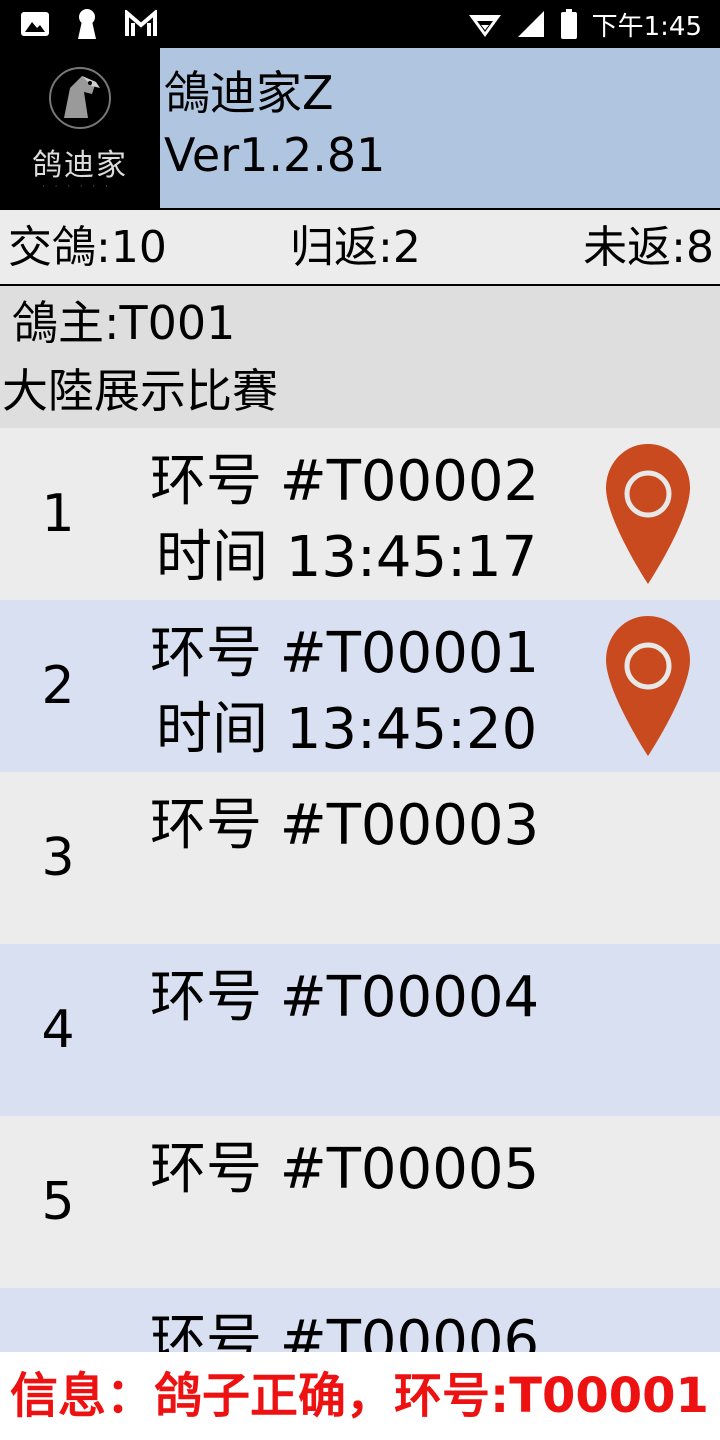 This screenshot has height=1440, width=720. What do you see at coordinates (360, 357) in the screenshot?
I see `race-info: 鴿主:T001 大陸展示比賽` at bounding box center [360, 357].